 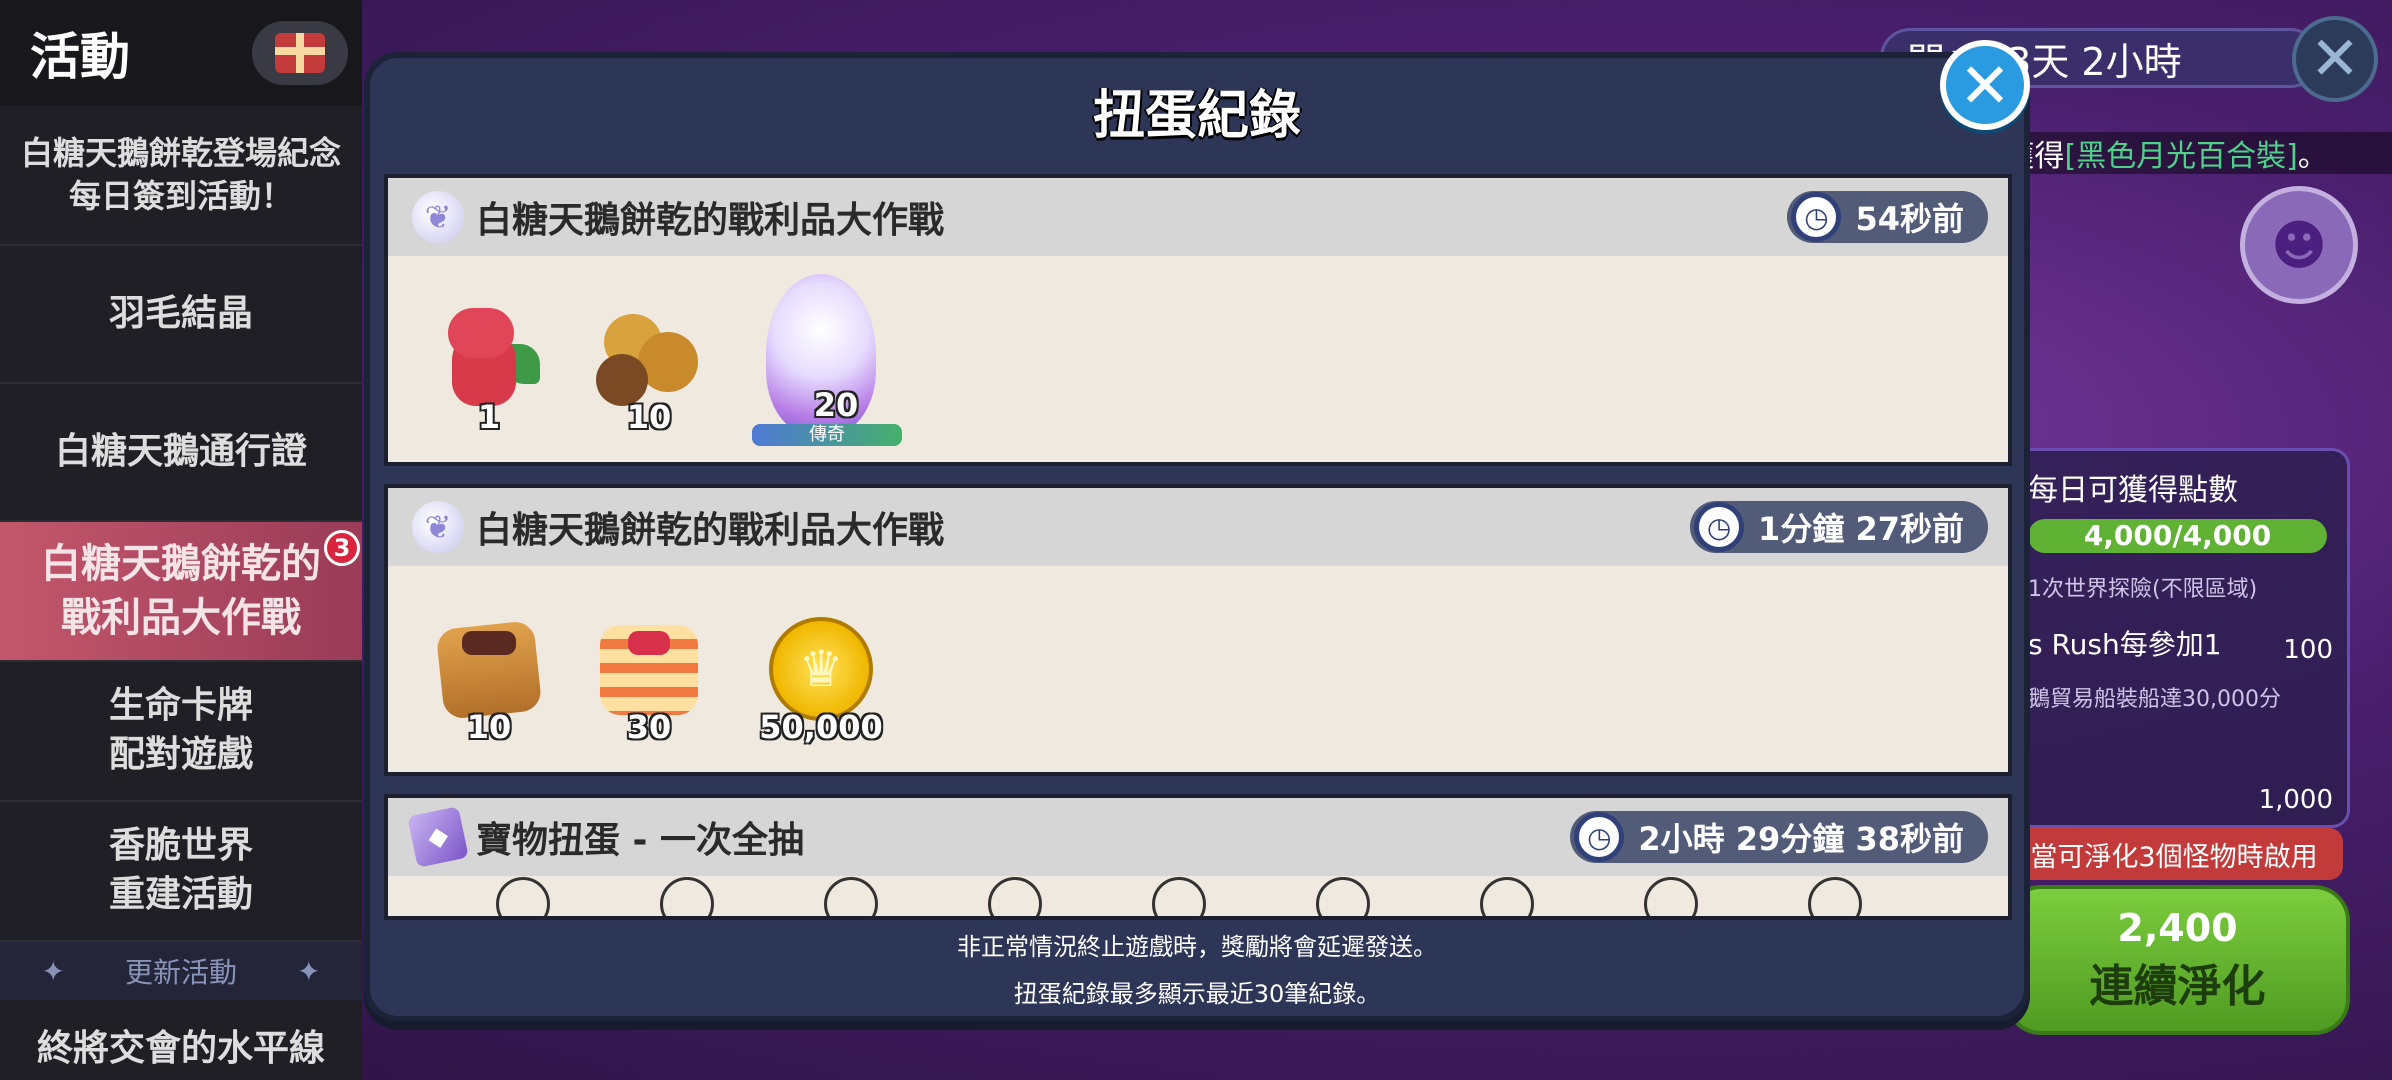 What do you see at coordinates (1198, 359) in the screenshot?
I see `record-items: 1 10 20 傳奇` at bounding box center [1198, 359].